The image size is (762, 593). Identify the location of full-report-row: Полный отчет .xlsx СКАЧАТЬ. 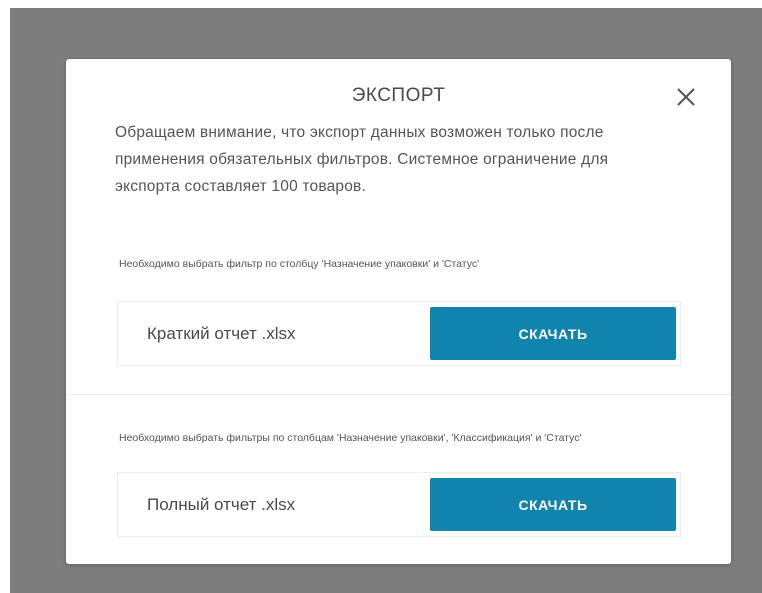
(399, 504).